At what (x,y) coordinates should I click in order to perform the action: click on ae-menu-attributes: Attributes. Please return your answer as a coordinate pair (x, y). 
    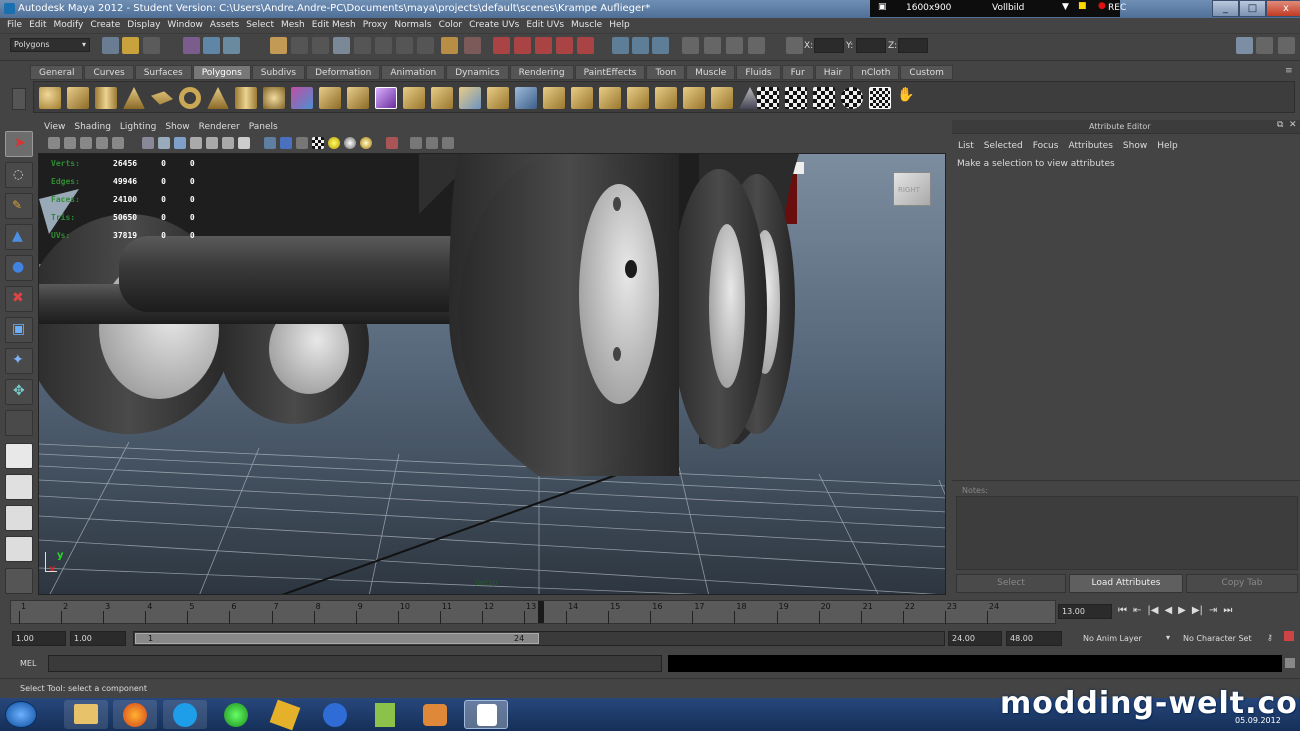
    Looking at the image, I should click on (1095, 146).